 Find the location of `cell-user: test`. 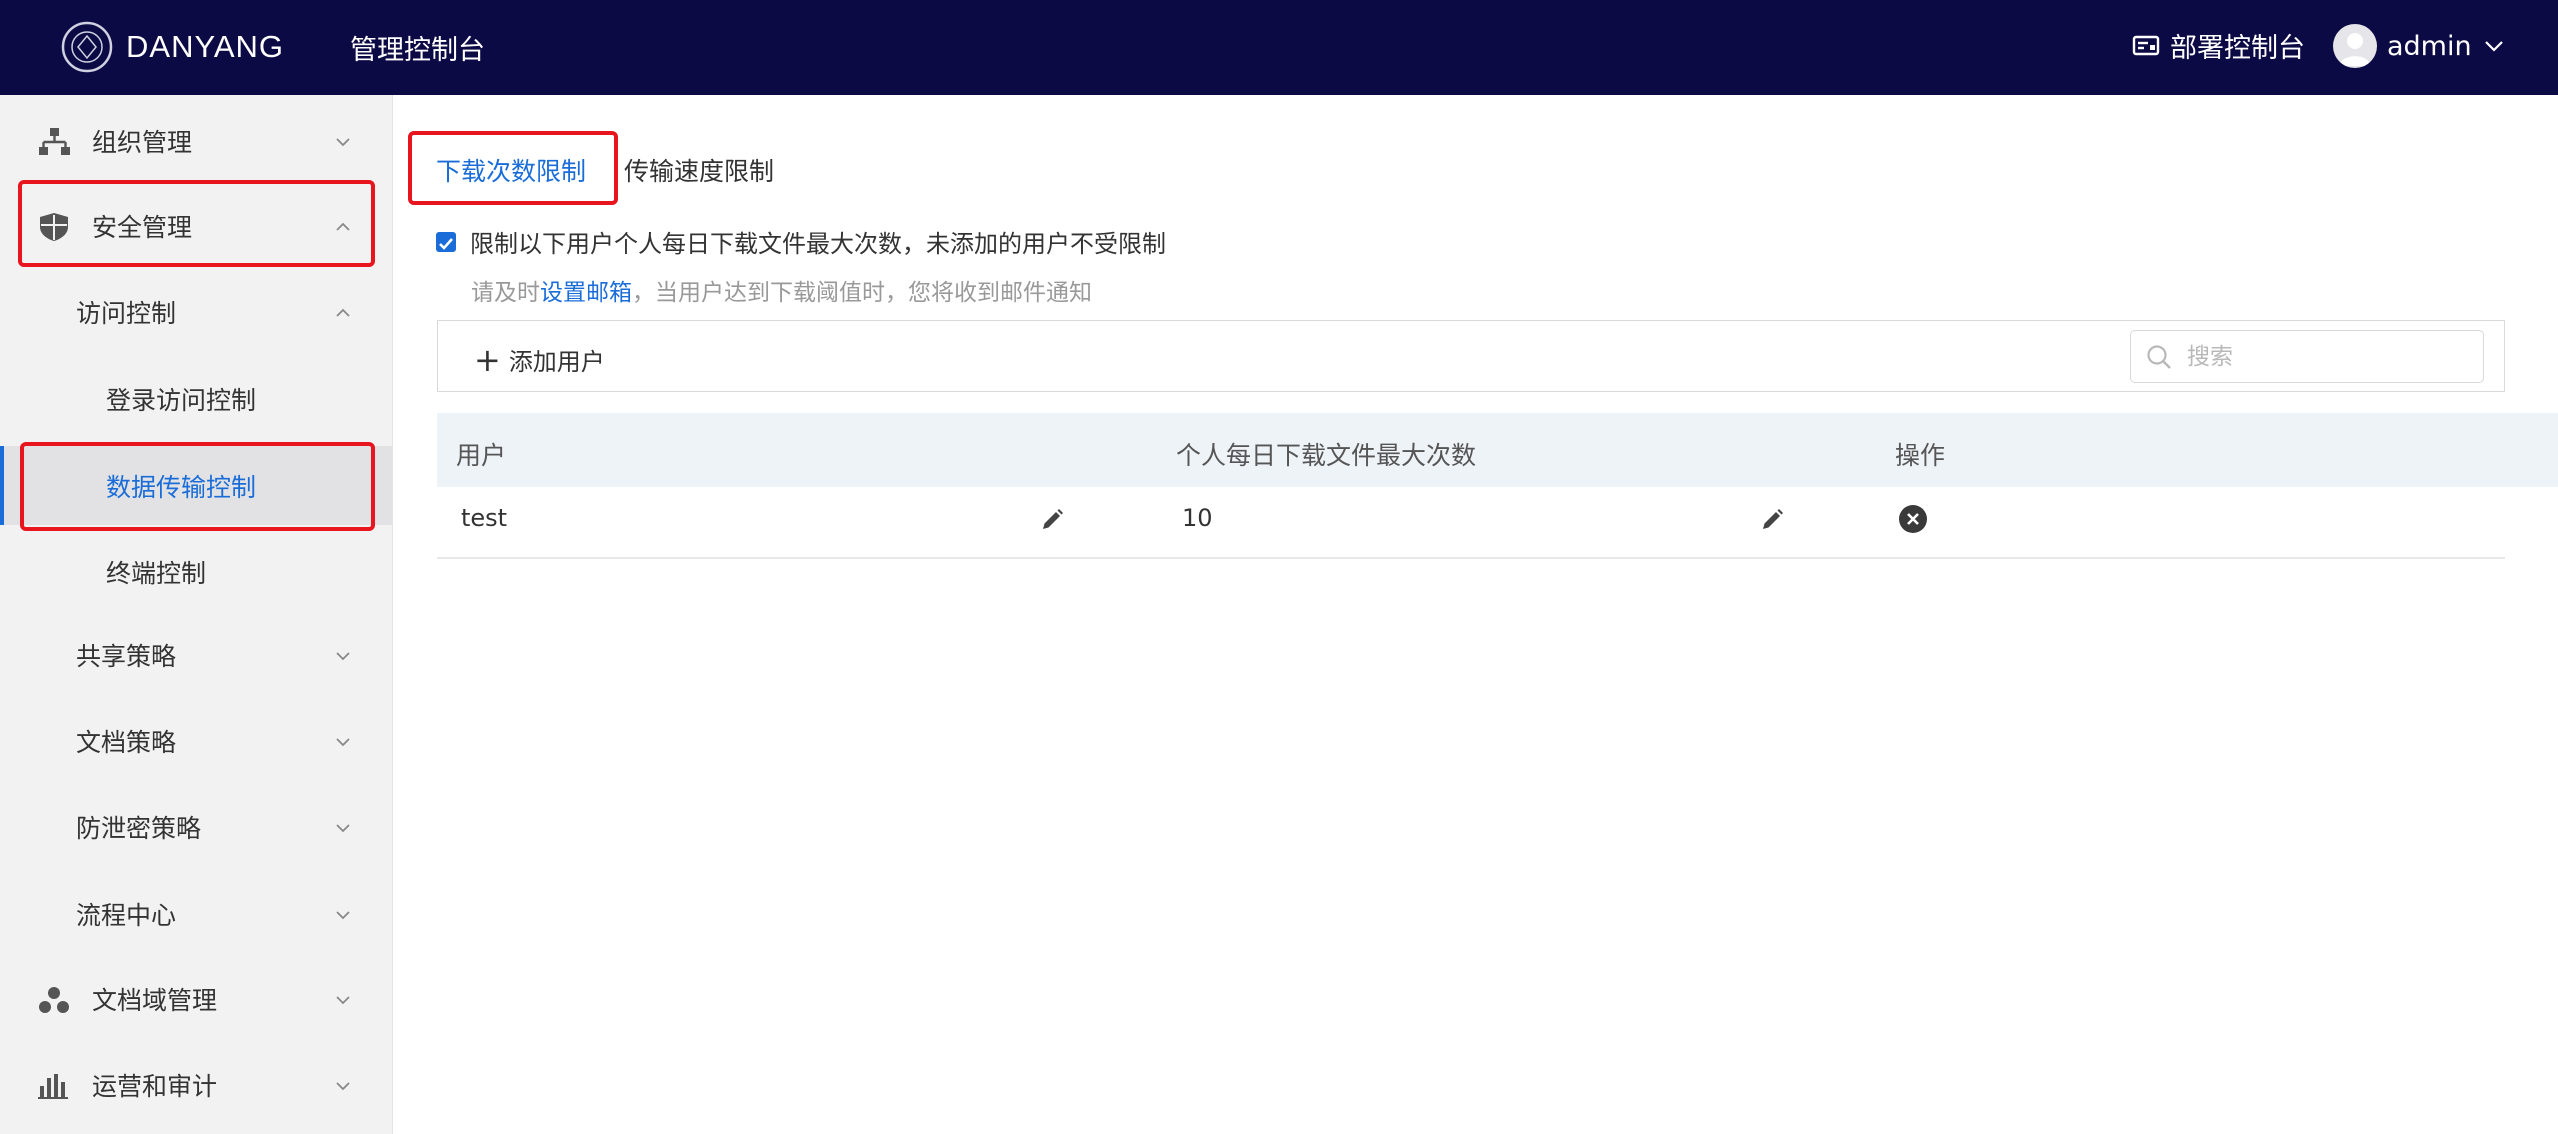

cell-user: test is located at coordinates (484, 518).